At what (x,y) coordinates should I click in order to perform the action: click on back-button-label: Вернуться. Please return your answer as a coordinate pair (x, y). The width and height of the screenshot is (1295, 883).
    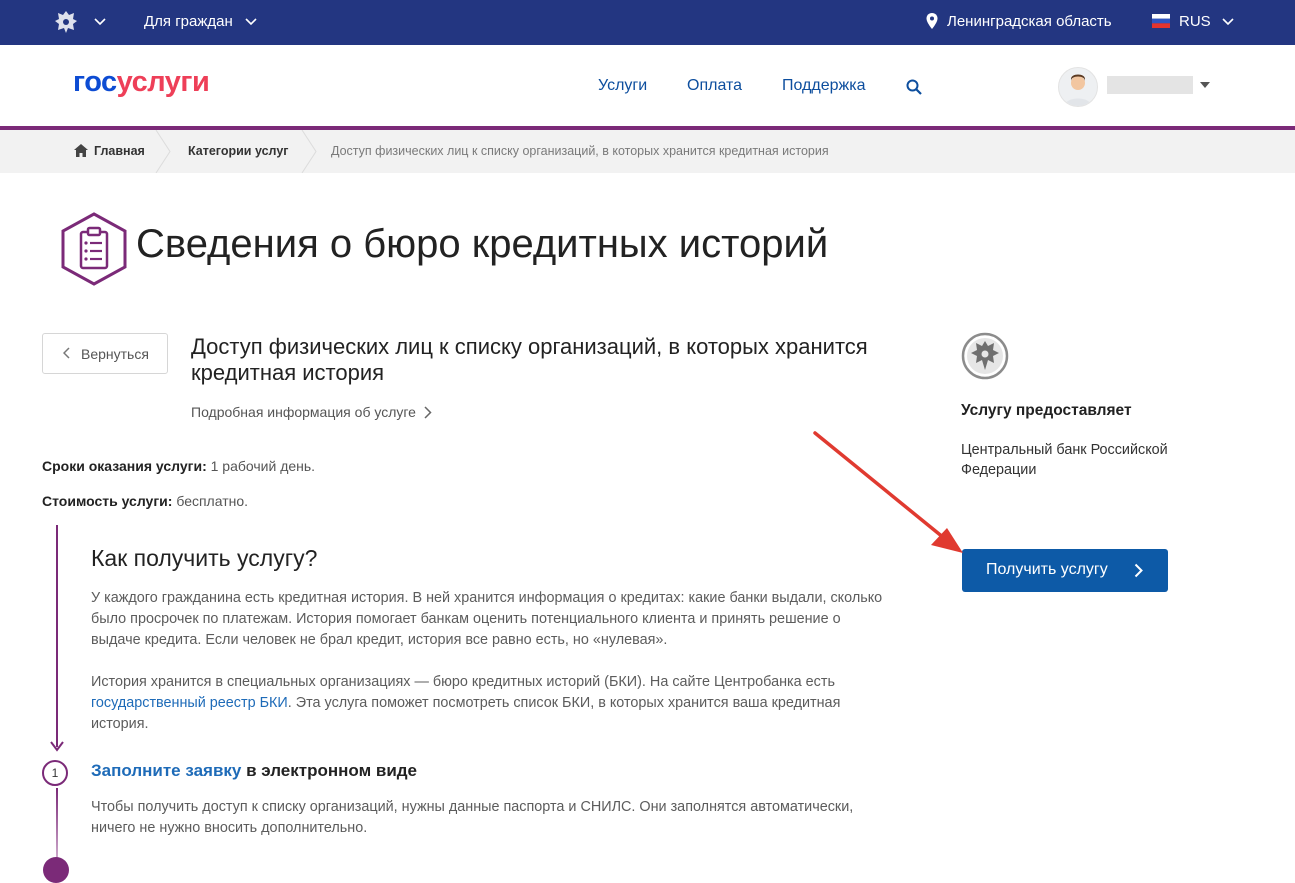
    Looking at the image, I should click on (115, 354).